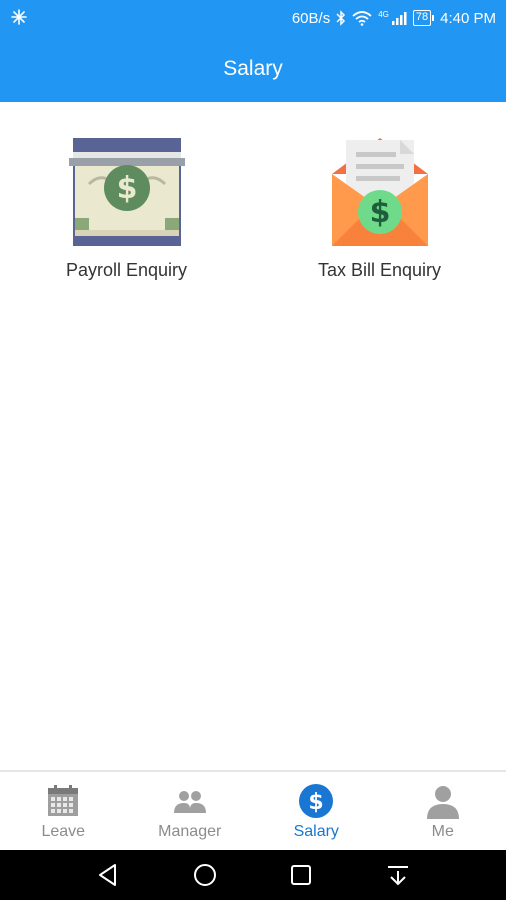 This screenshot has height=900, width=506. What do you see at coordinates (205, 875) in the screenshot?
I see `home-icon` at bounding box center [205, 875].